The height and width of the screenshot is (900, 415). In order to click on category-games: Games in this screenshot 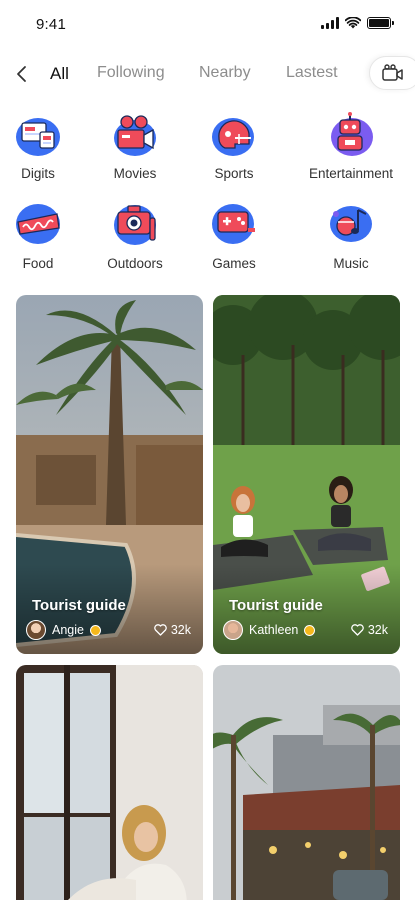, I will do `click(234, 235)`.